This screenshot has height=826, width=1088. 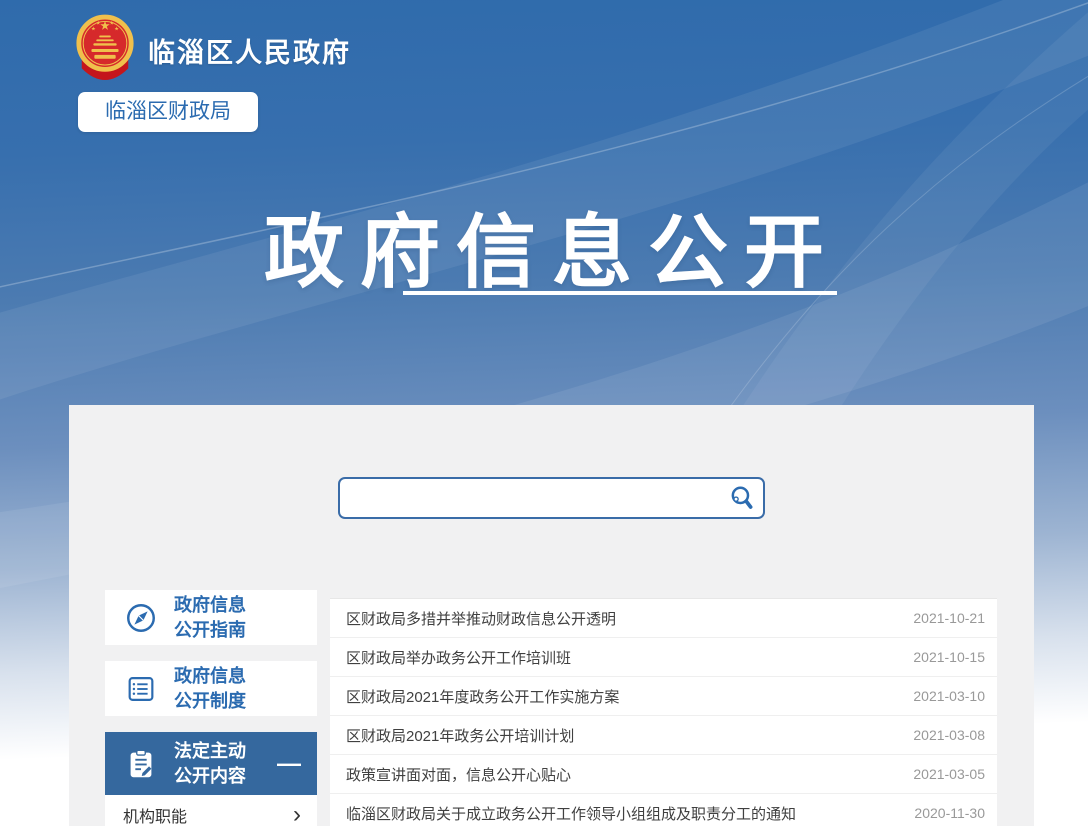 I want to click on news-row: 区财政局2021年政务公开培训计划 2021-03-08, so click(x=663, y=735).